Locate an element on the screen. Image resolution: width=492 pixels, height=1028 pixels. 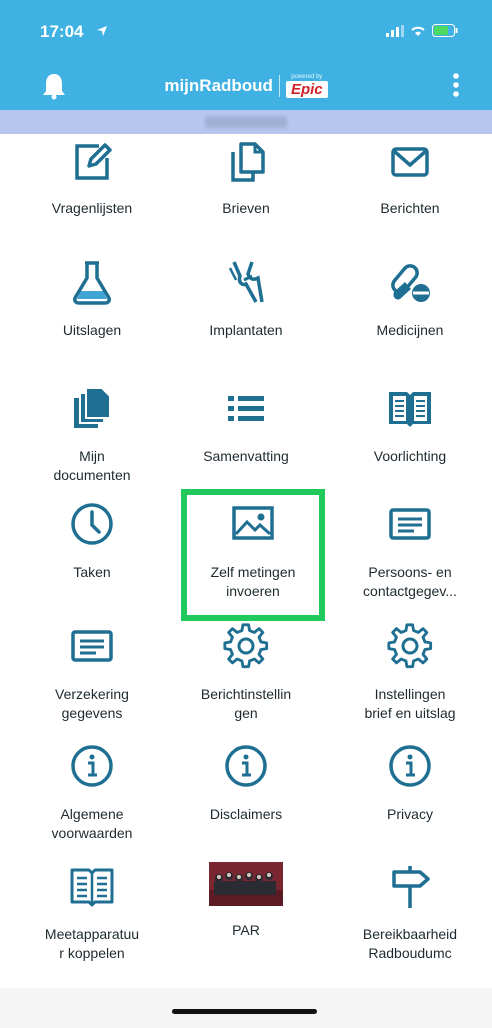
tile-disclaimers: Disclaimers is located at coordinates (246, 783).